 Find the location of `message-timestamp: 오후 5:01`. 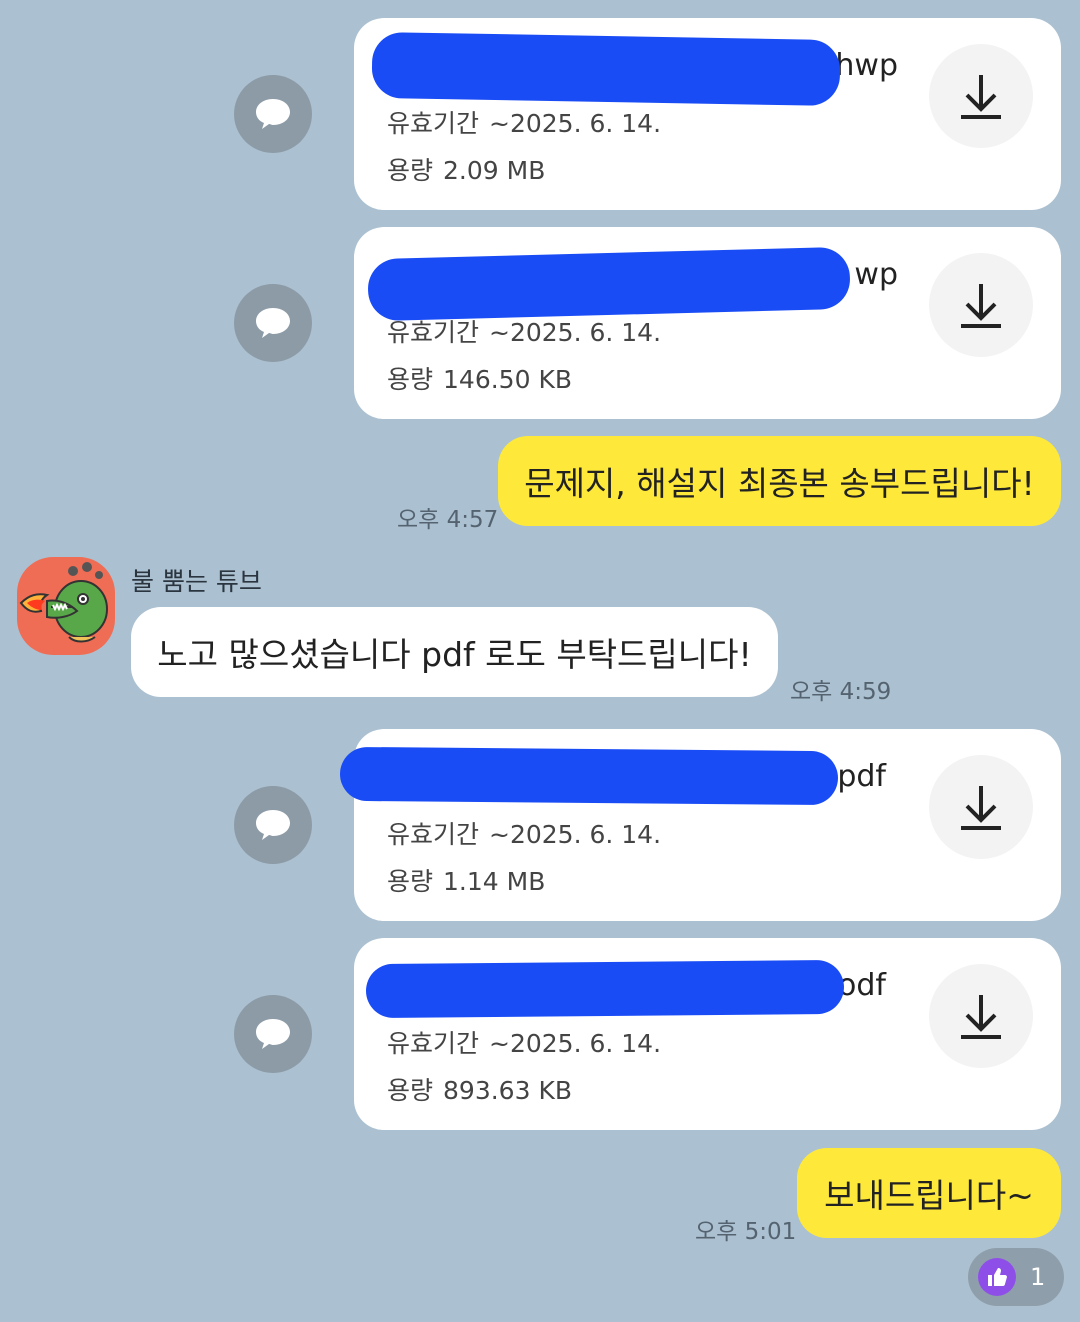

message-timestamp: 오후 5:01 is located at coordinates (746, 1232).